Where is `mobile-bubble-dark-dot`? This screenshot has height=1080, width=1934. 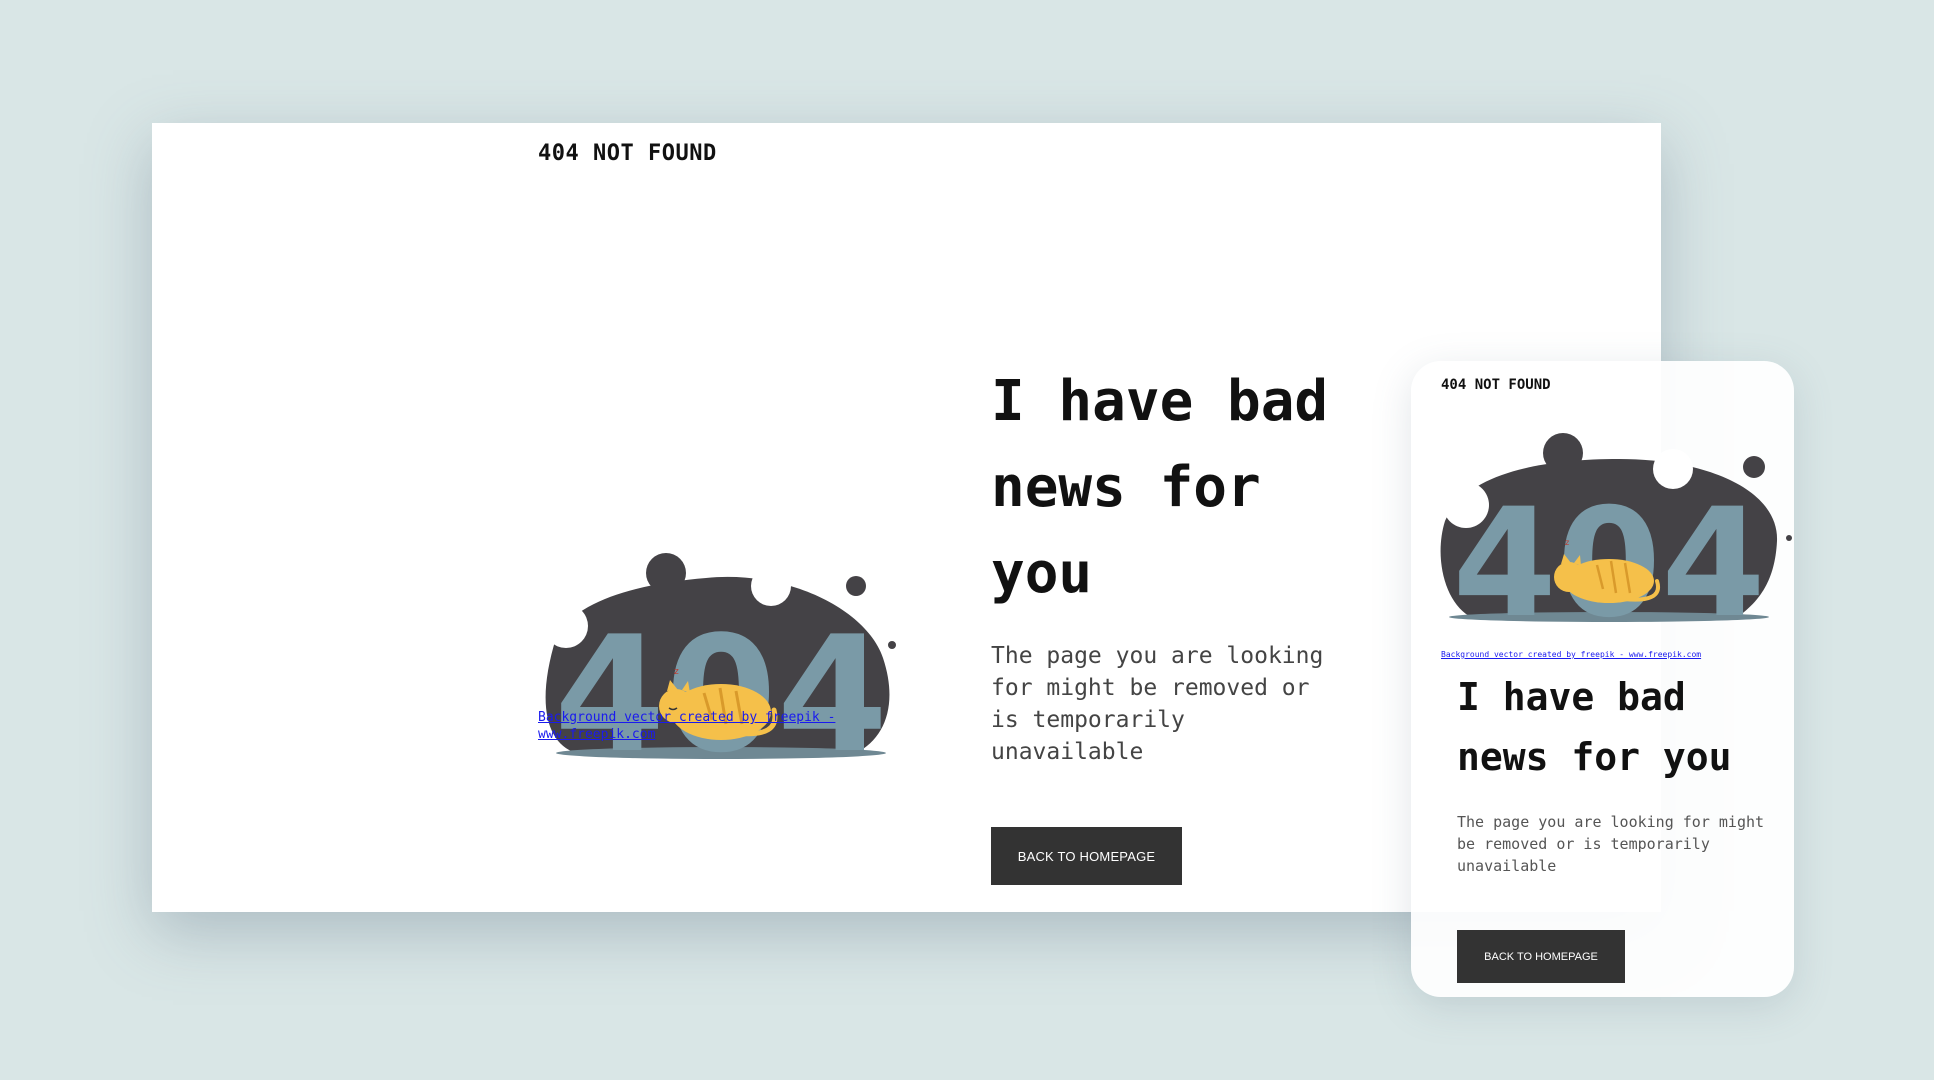 mobile-bubble-dark-dot is located at coordinates (1789, 538).